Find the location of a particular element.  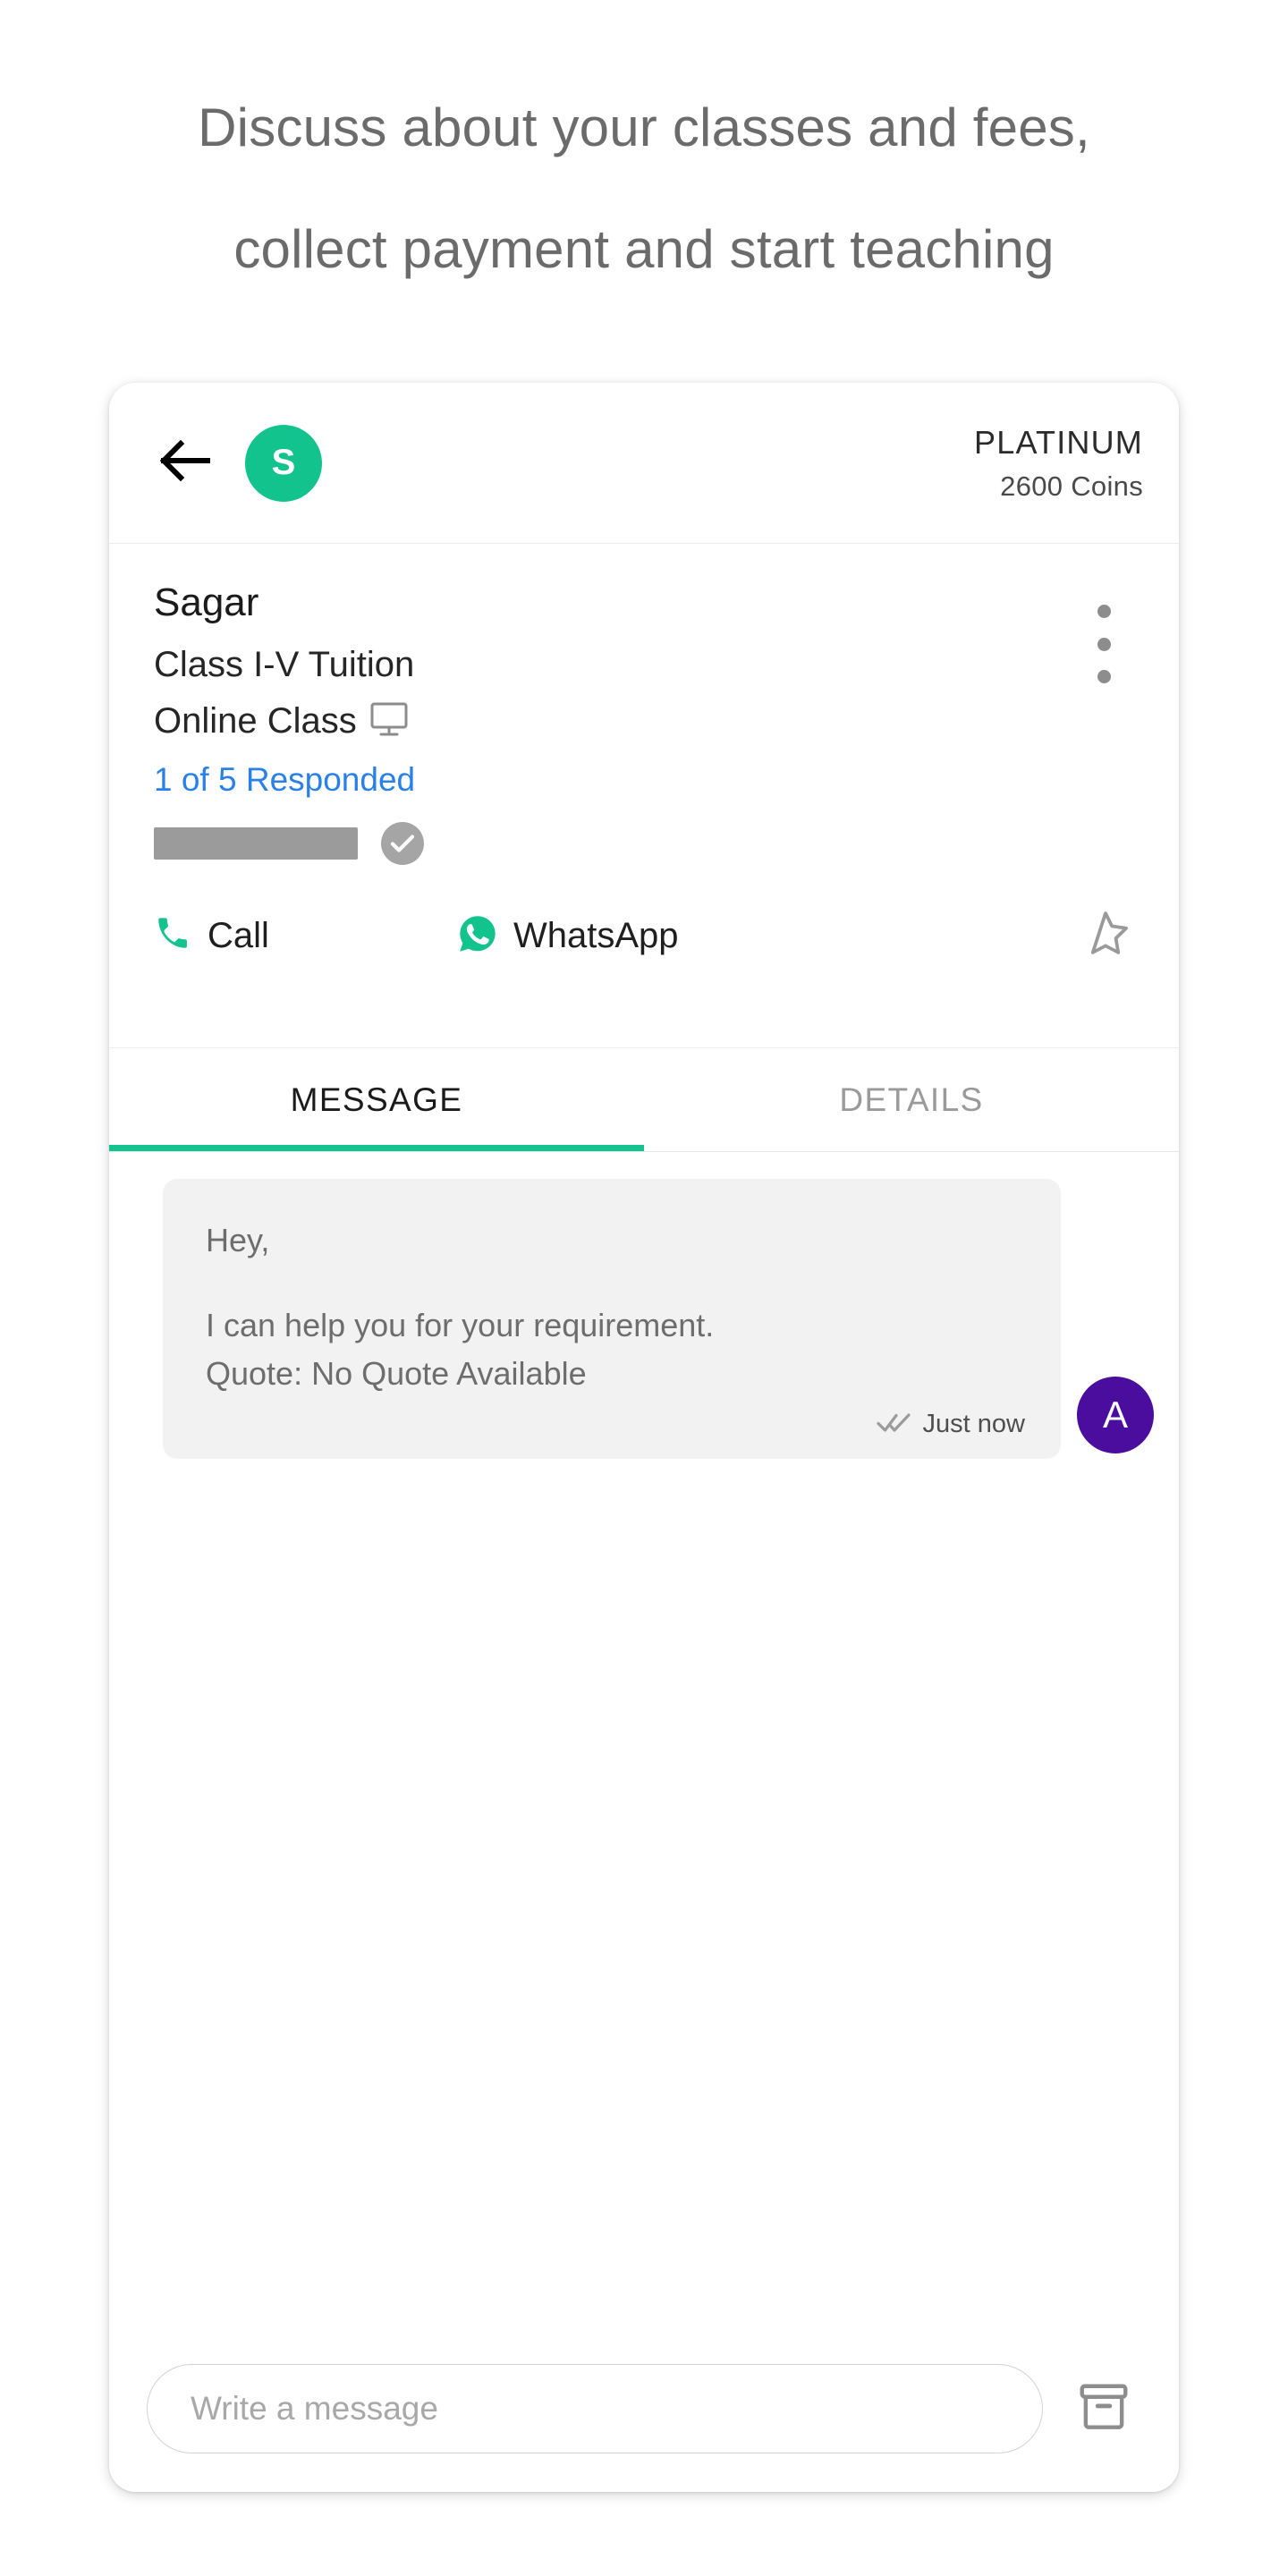

check-circle-icon is located at coordinates (402, 843).